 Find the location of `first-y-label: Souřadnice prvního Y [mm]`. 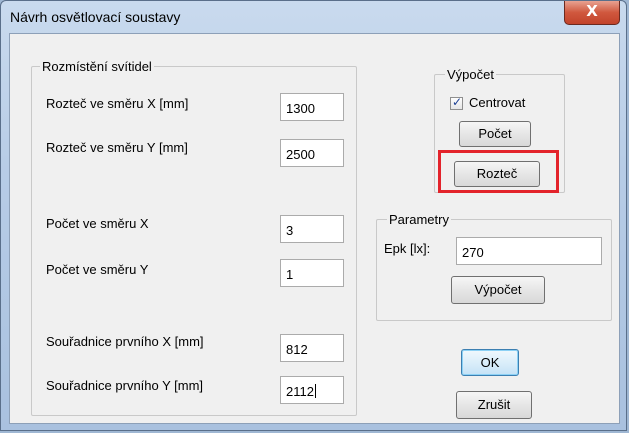

first-y-label: Souřadnice prvního Y [mm] is located at coordinates (125, 385).